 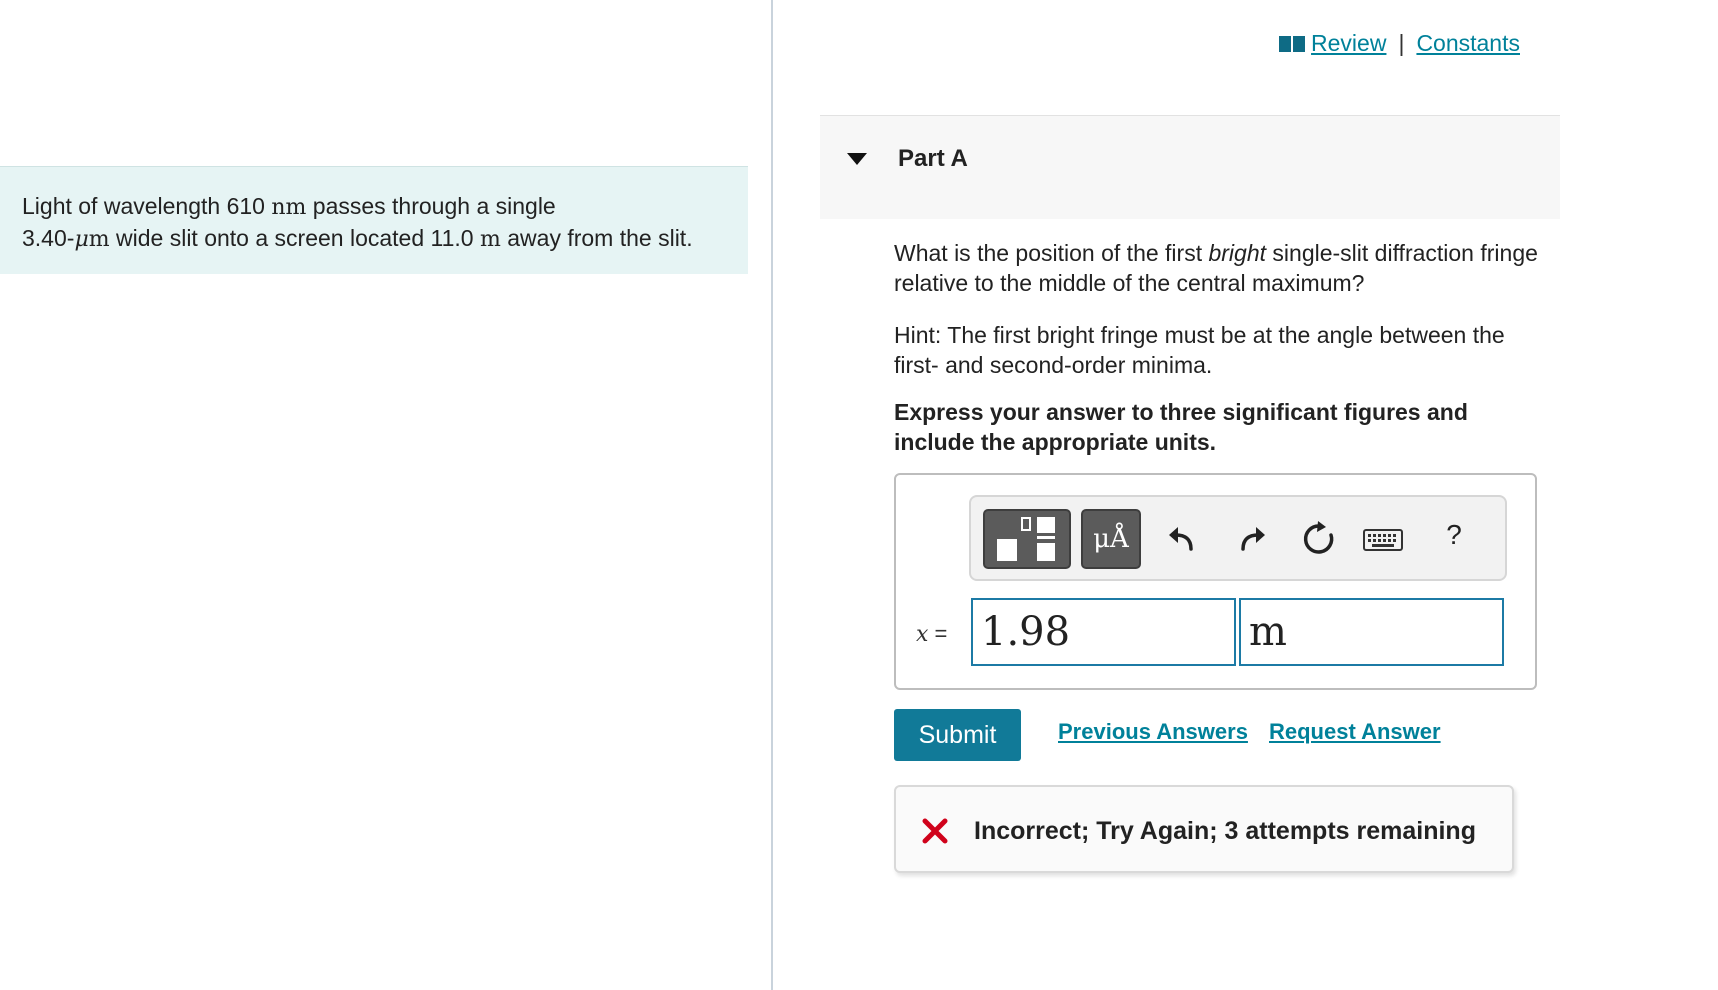 I want to click on problem-text: 3.40-, so click(x=48, y=238).